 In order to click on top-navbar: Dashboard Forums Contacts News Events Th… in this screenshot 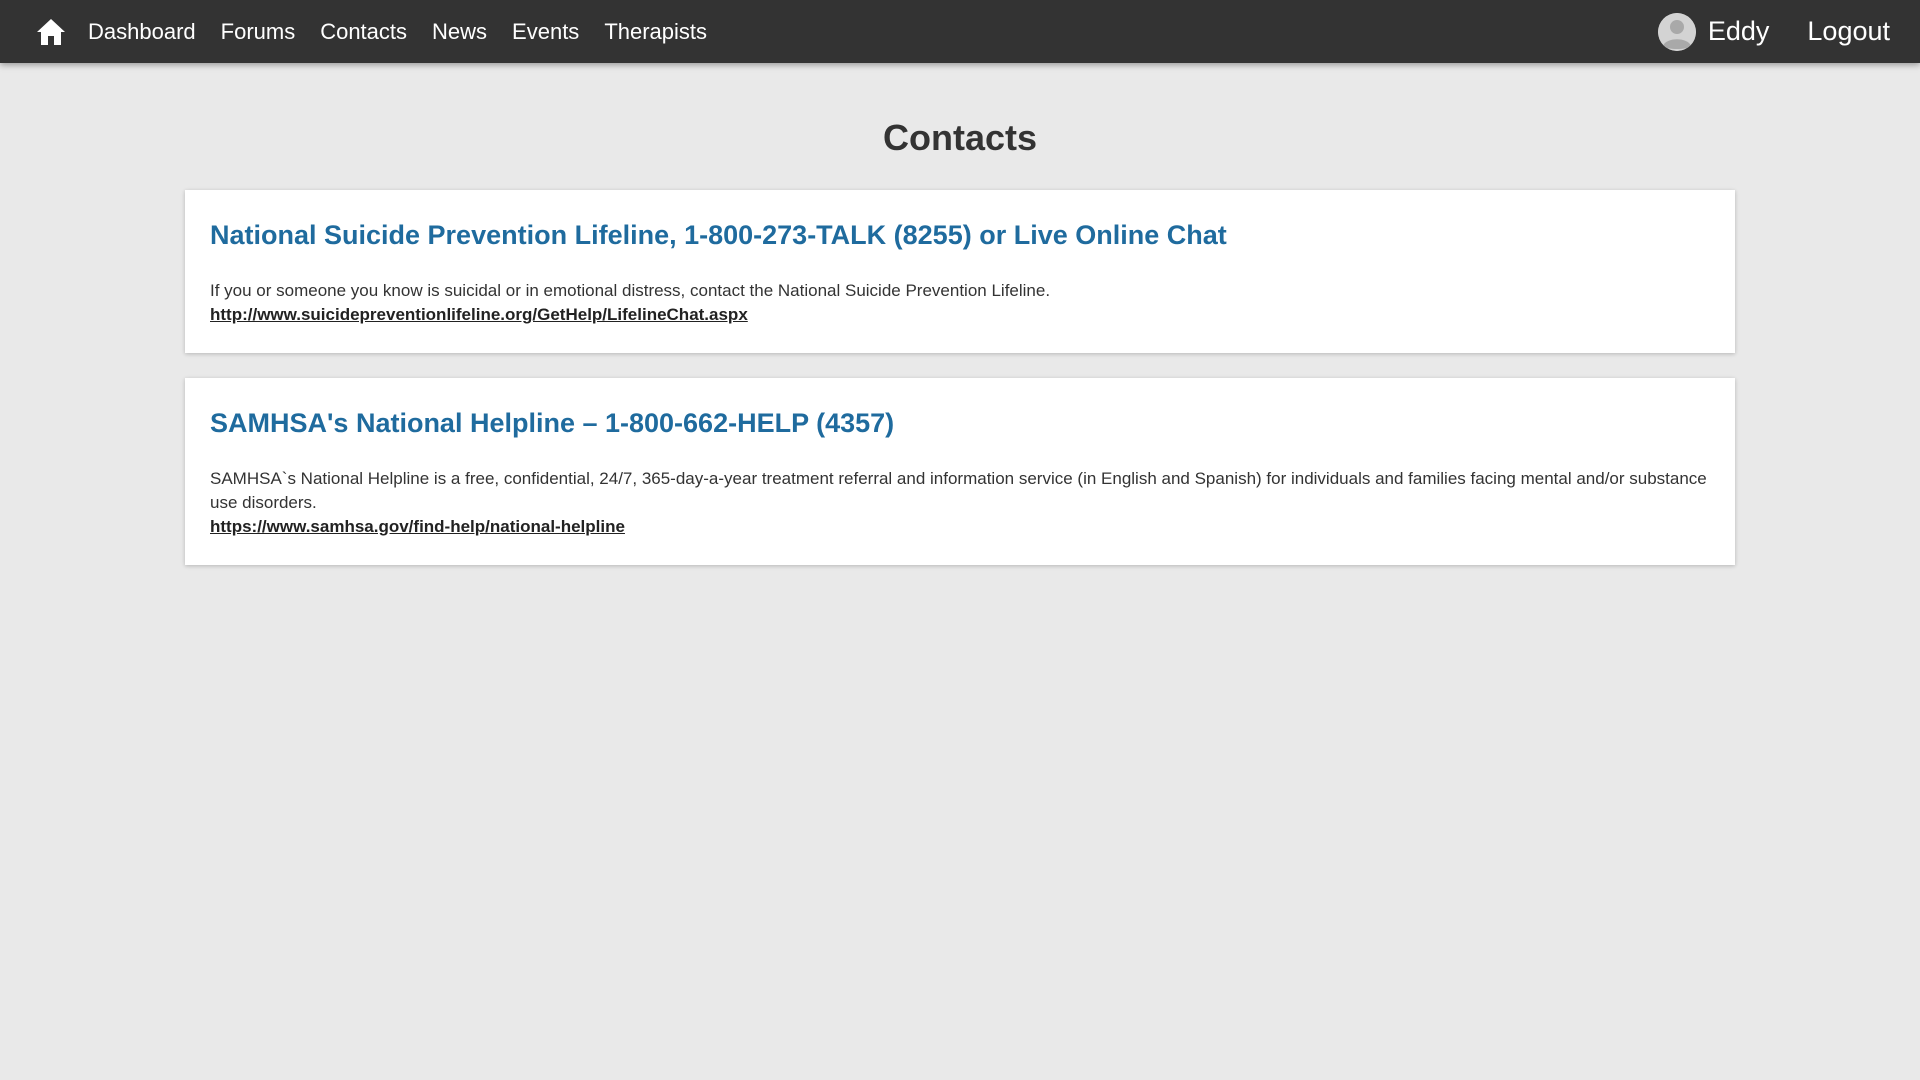, I will do `click(960, 31)`.